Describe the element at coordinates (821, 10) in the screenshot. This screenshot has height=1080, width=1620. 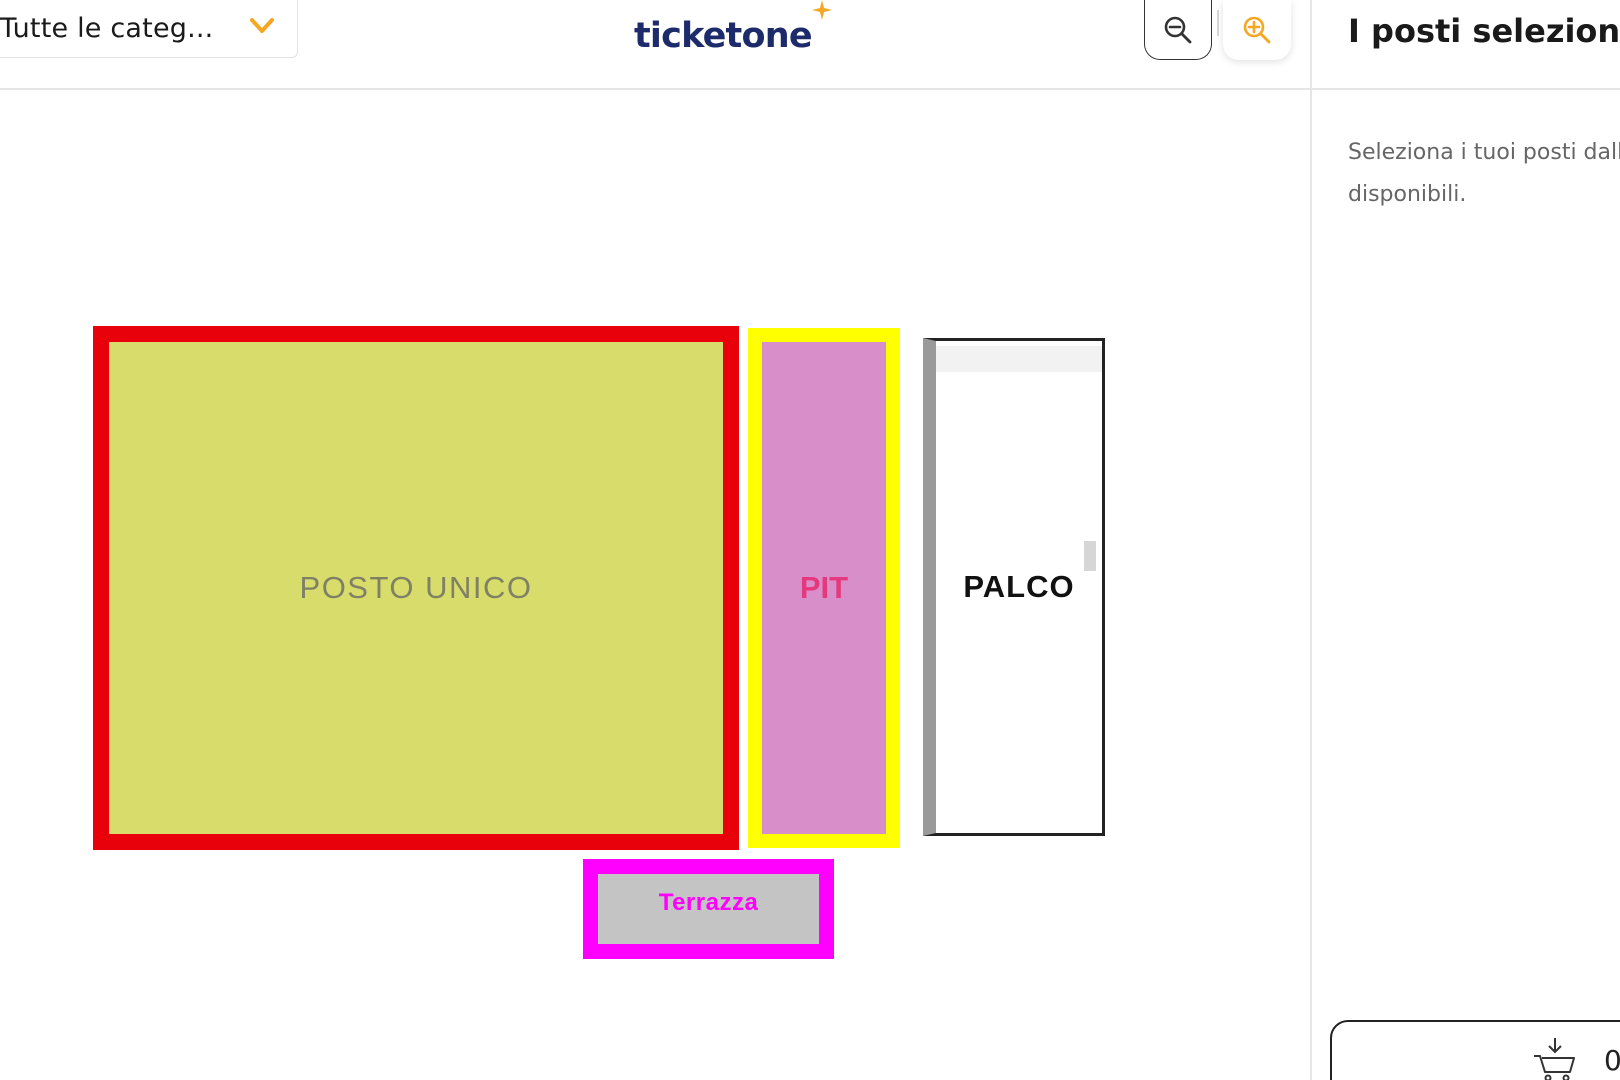
I see `sparkle-icon` at that location.